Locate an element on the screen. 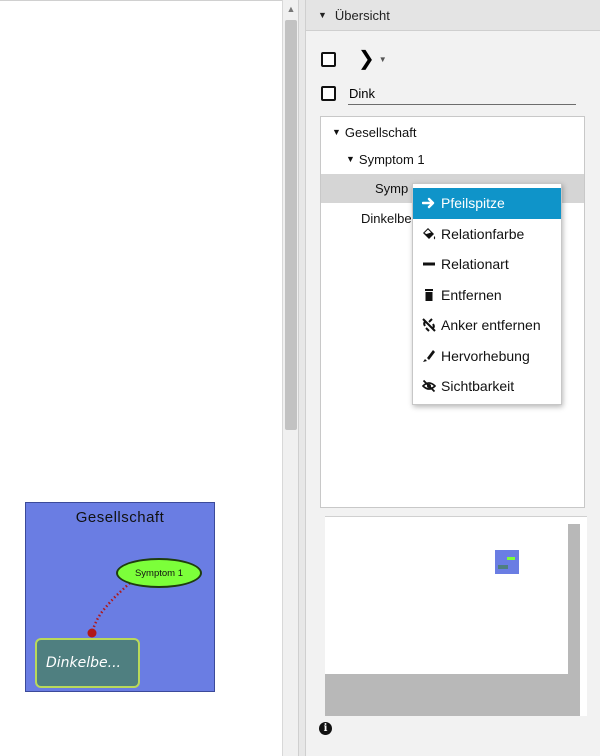 This screenshot has height=756, width=600. menu-item-entfernen: Entfernen is located at coordinates (487, 295).